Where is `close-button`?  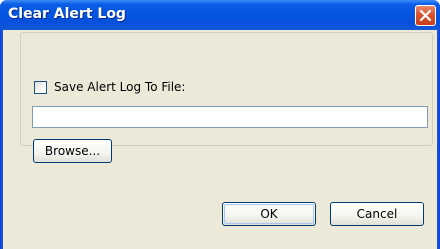
close-button is located at coordinates (425, 15).